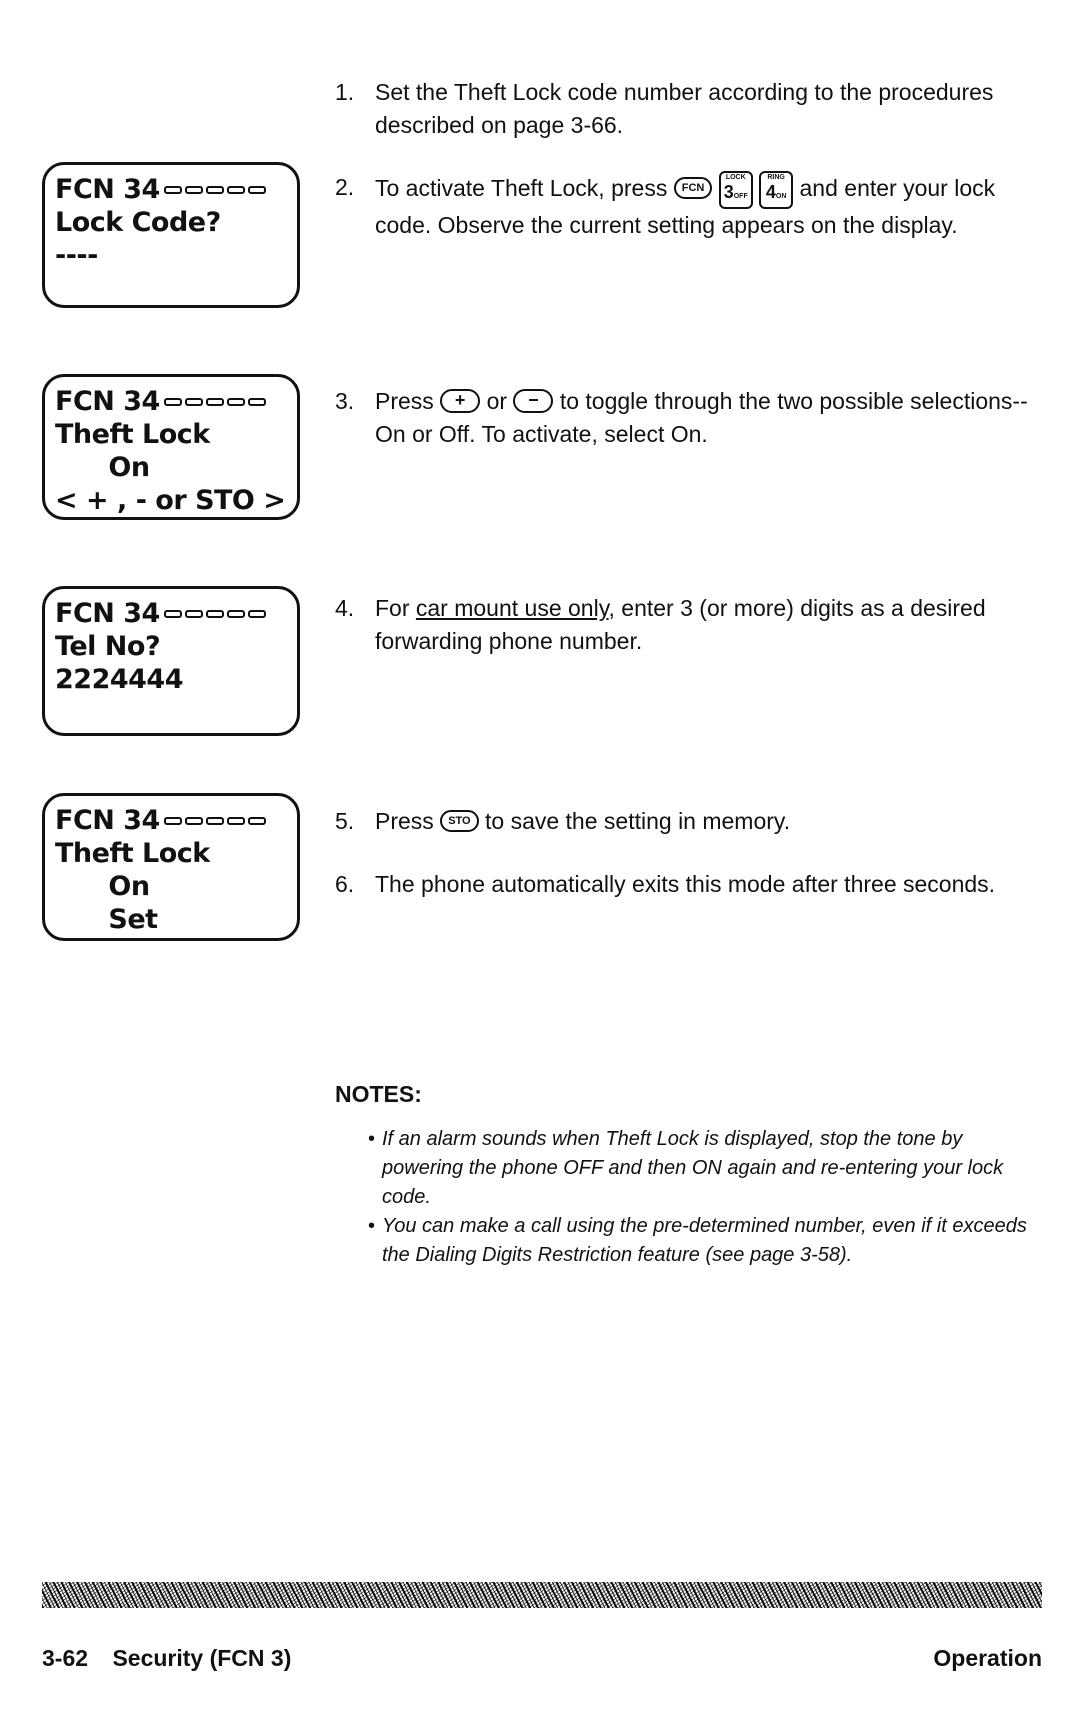  I want to click on lcd-display-lock-code: FCN 34 Lock Code? ----, so click(171, 235).